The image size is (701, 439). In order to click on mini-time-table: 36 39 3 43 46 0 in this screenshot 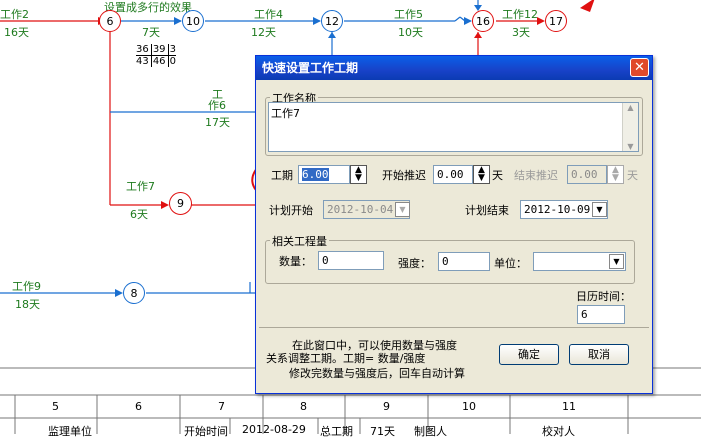, I will do `click(156, 55)`.